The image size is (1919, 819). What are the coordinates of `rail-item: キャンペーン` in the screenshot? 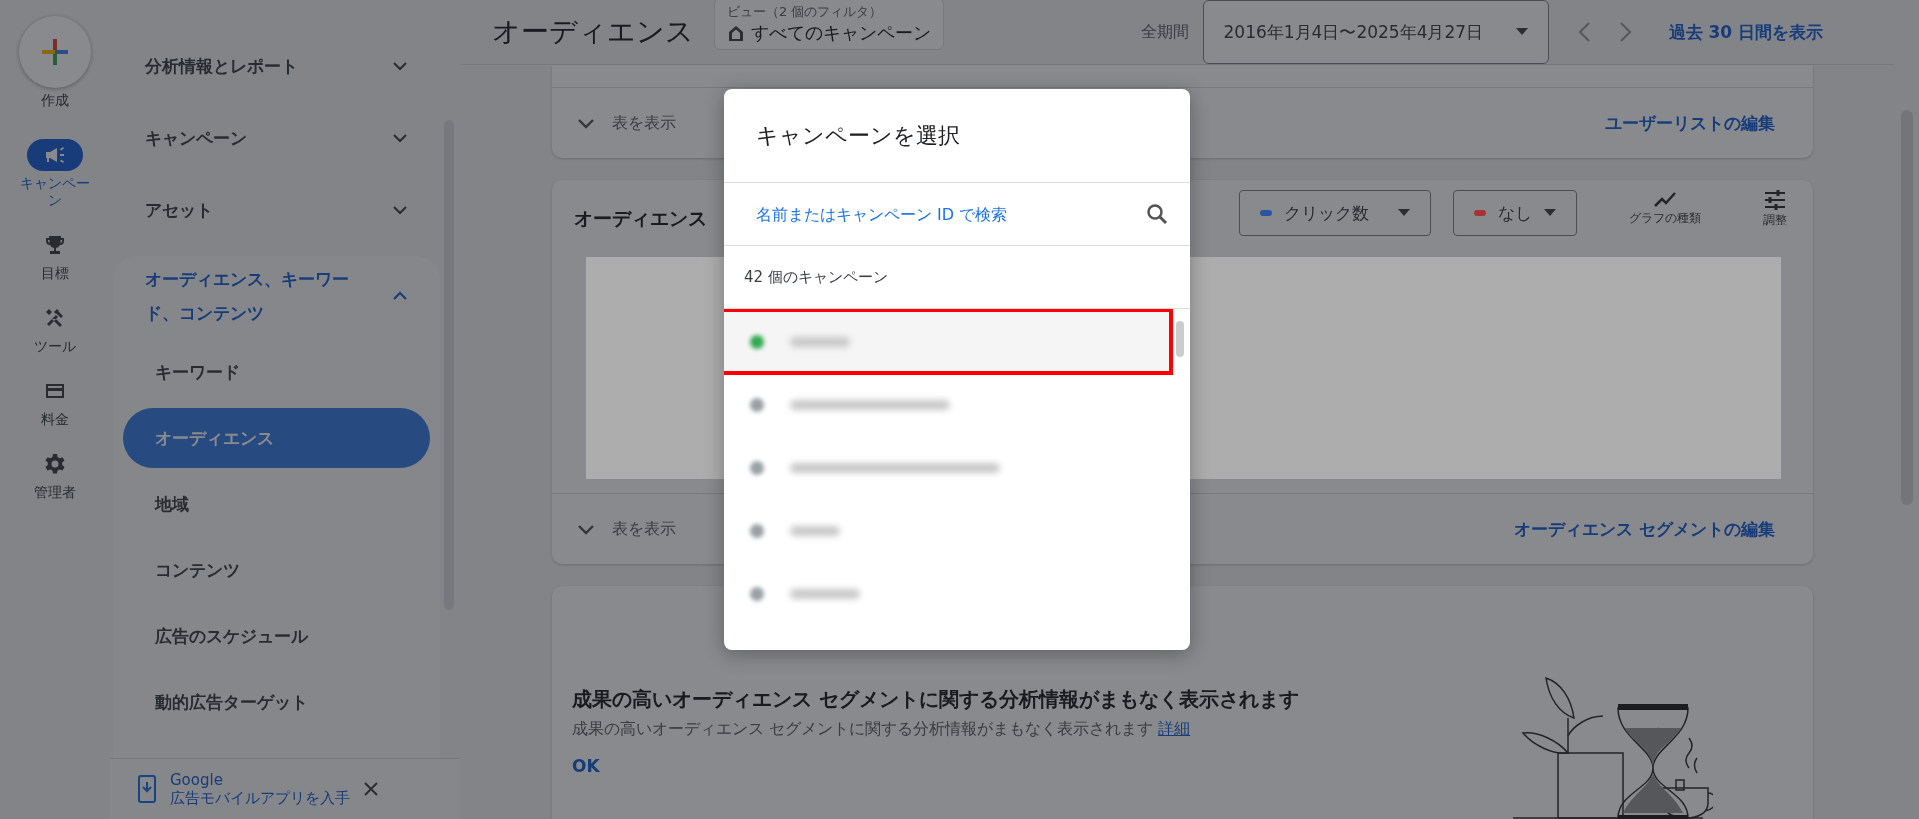 It's located at (55, 174).